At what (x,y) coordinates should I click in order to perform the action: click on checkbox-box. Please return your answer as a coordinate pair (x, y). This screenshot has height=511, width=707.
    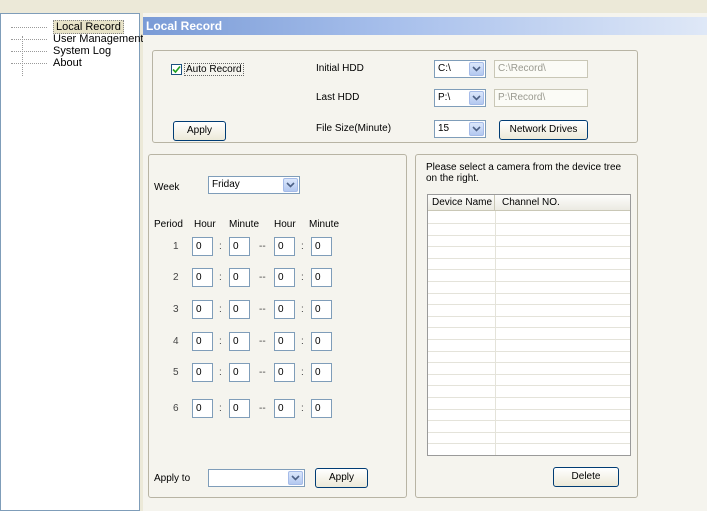
    Looking at the image, I should click on (176, 69).